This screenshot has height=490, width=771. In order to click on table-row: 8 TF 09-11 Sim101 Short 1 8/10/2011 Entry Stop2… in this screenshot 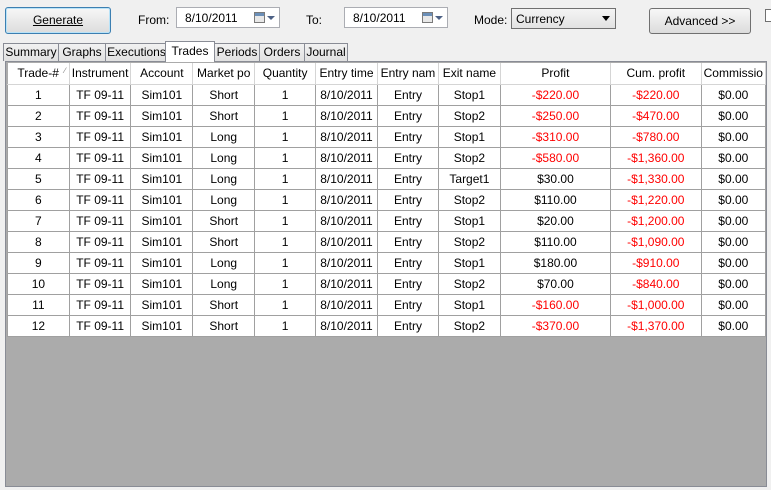, I will do `click(386, 241)`.